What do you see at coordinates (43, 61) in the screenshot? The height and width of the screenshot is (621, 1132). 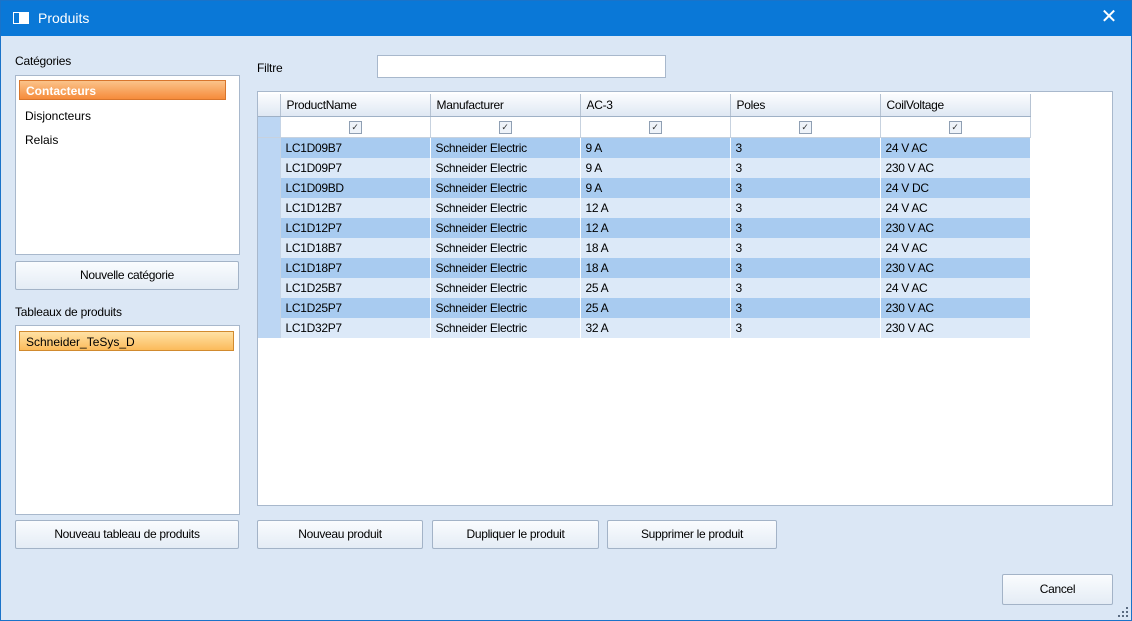 I see `categories-label: Catégories` at bounding box center [43, 61].